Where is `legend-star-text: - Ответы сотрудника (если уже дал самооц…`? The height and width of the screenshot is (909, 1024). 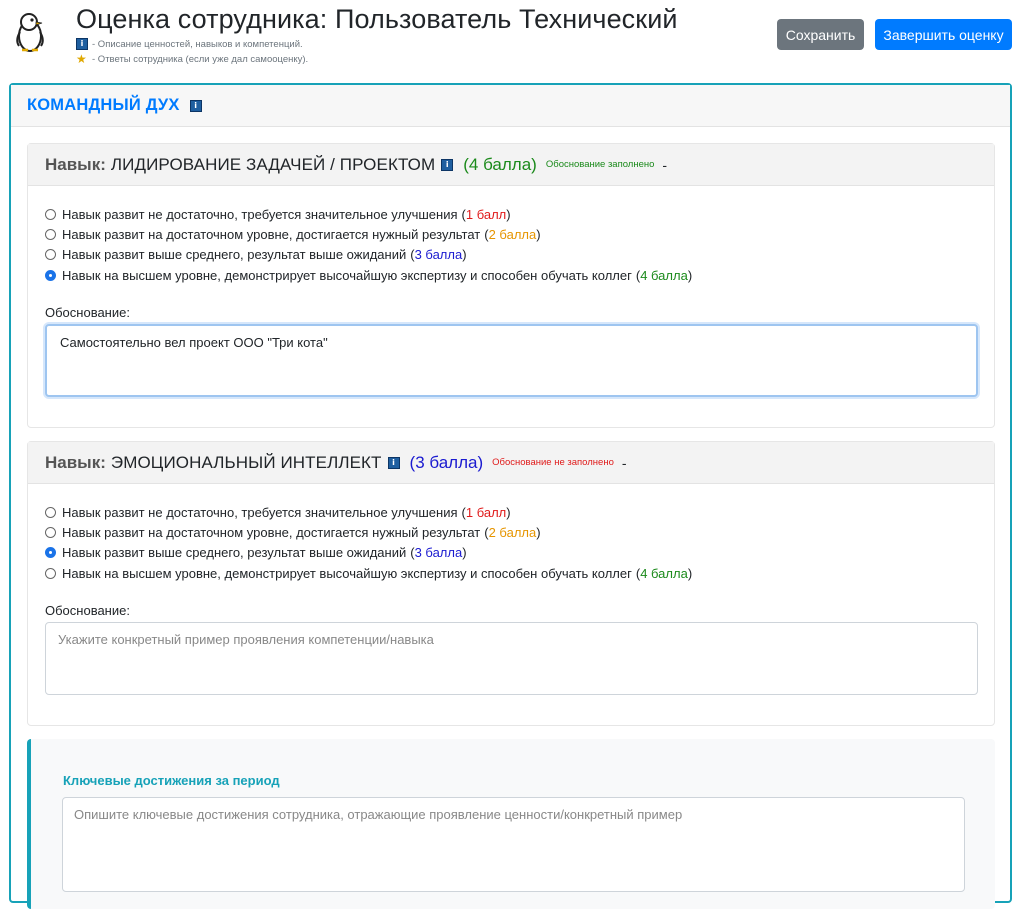 legend-star-text: - Ответы сотрудника (если уже дал самооц… is located at coordinates (200, 59).